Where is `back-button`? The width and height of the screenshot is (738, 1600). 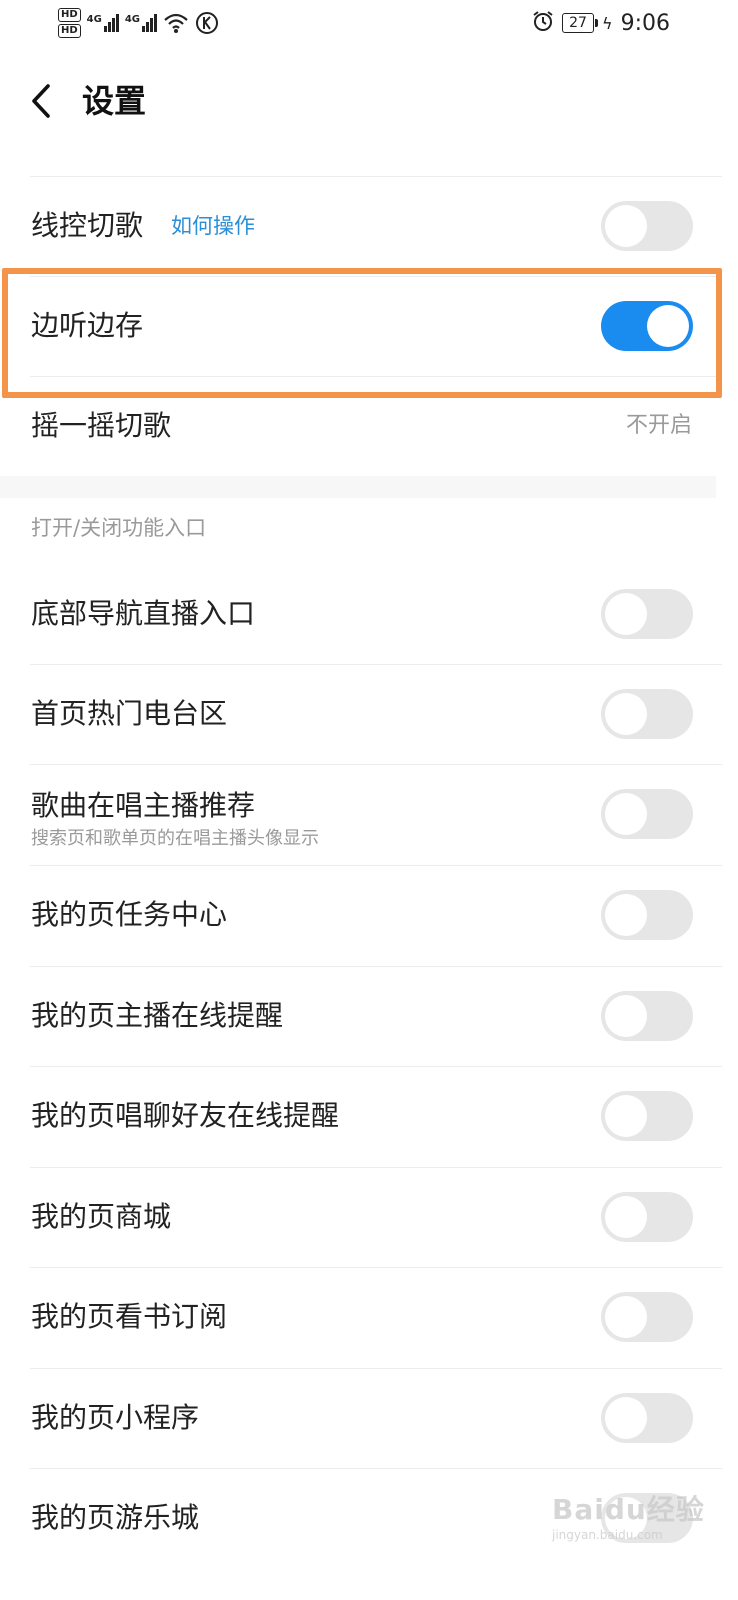 back-button is located at coordinates (42, 101).